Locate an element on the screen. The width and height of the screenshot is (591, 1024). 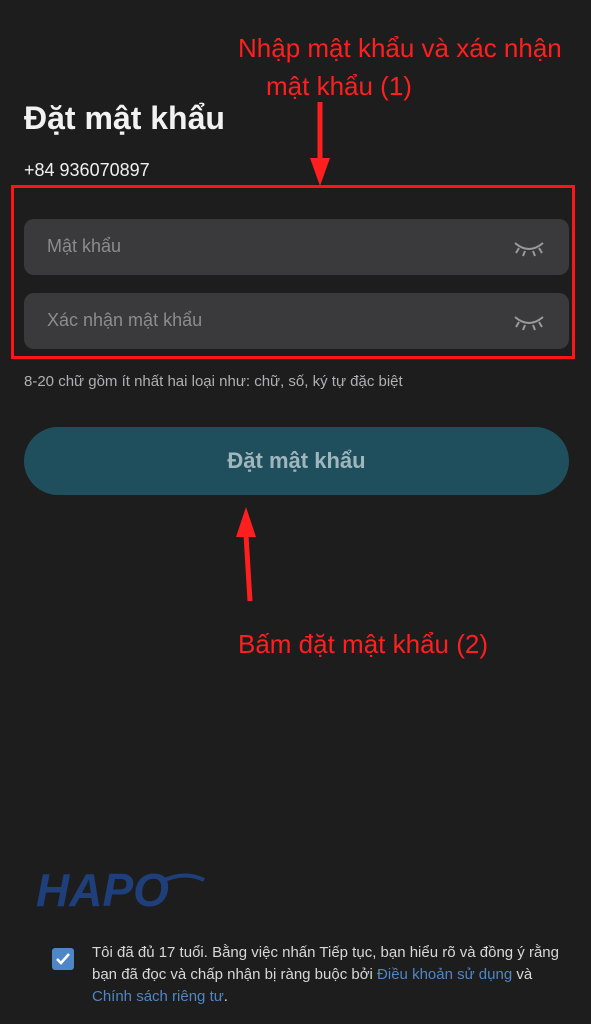
terms-checkbox is located at coordinates (63, 959).